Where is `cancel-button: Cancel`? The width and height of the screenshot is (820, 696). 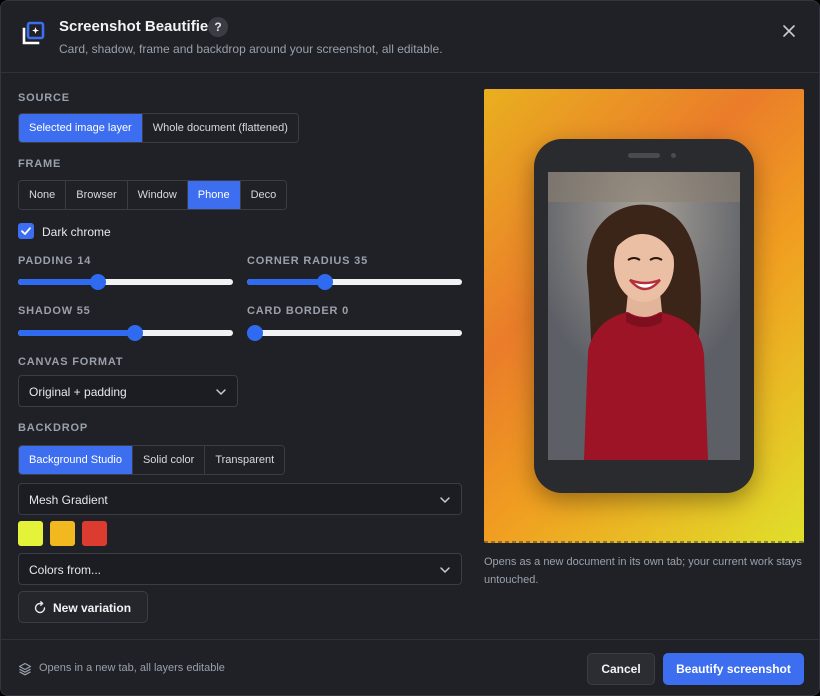
cancel-button: Cancel is located at coordinates (621, 669).